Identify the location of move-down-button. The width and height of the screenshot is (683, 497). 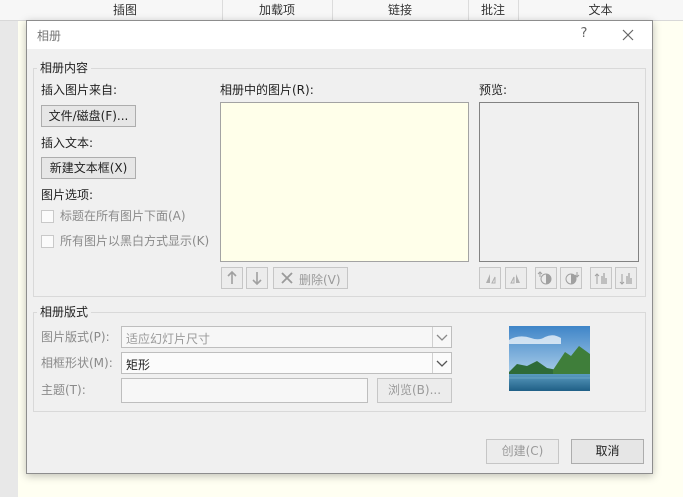
(257, 278).